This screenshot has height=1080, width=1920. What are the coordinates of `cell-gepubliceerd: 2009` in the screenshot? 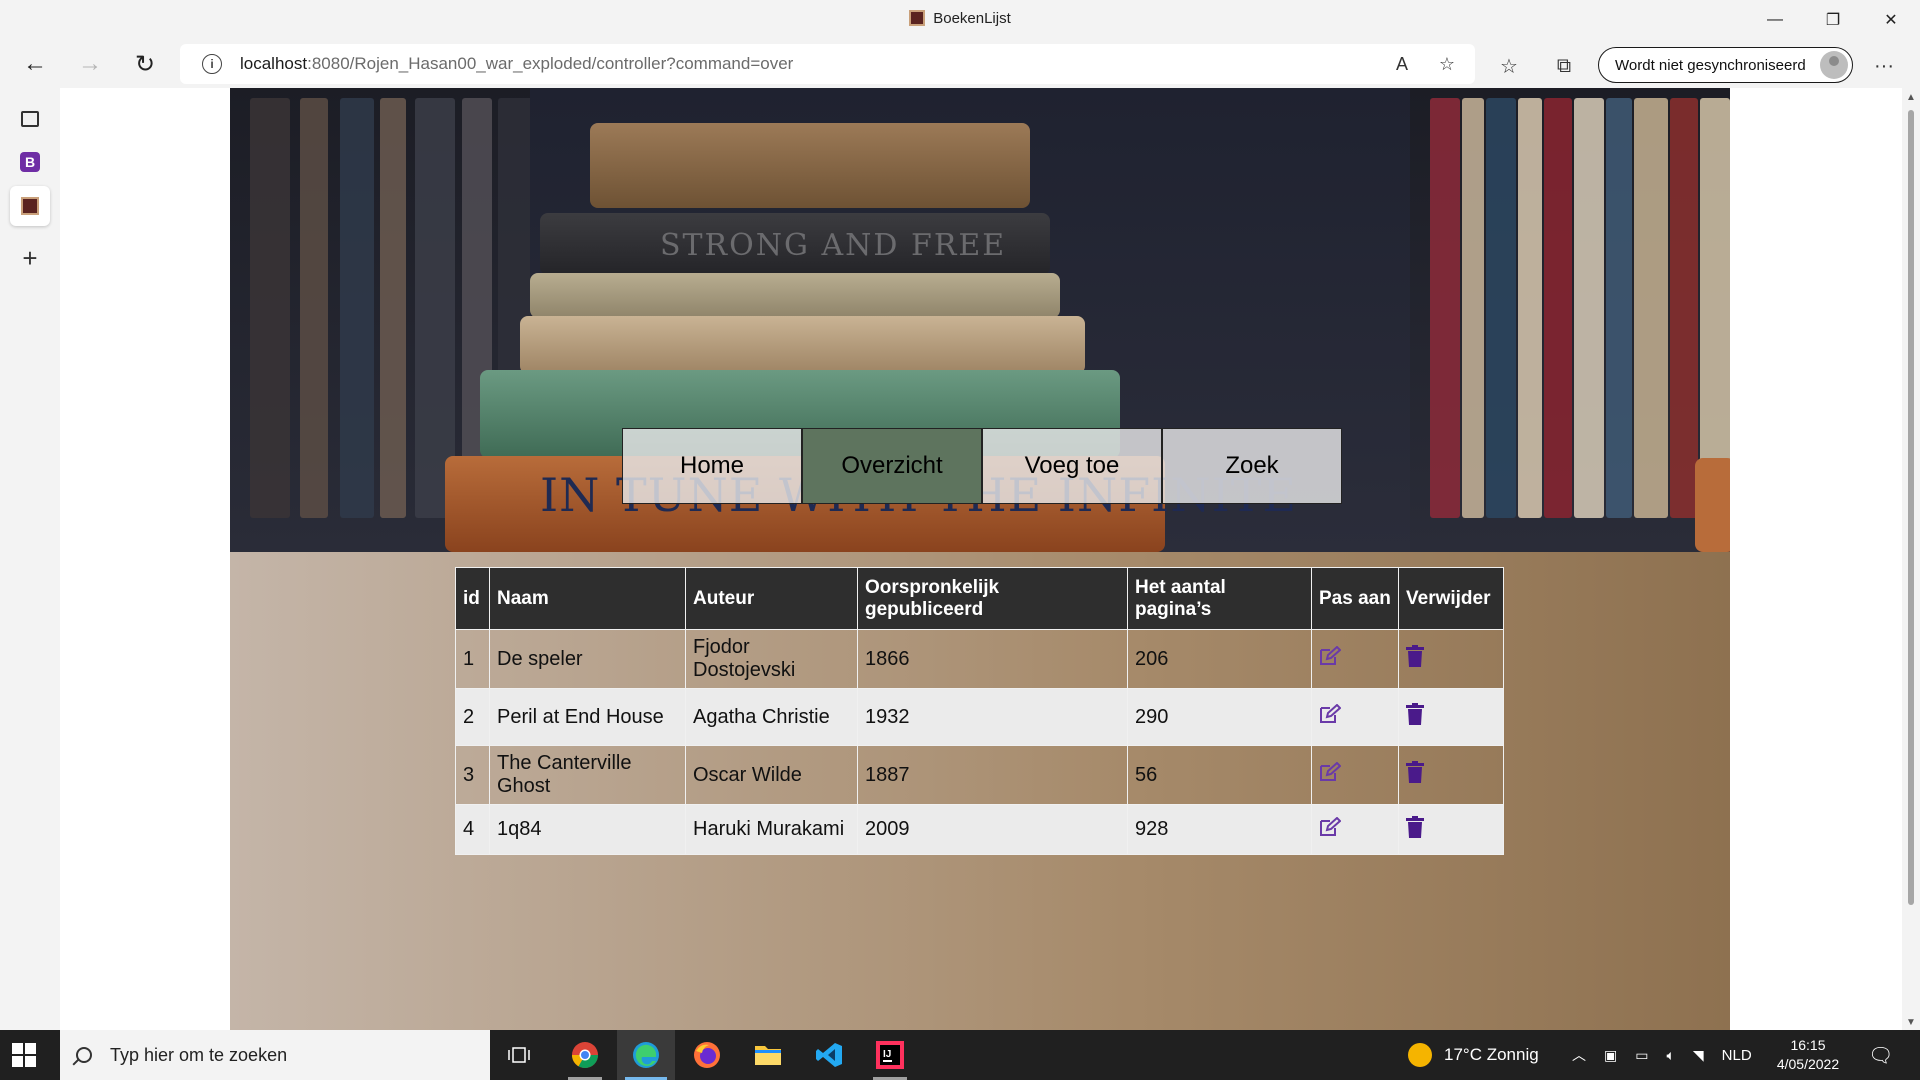 It's located at (992, 829).